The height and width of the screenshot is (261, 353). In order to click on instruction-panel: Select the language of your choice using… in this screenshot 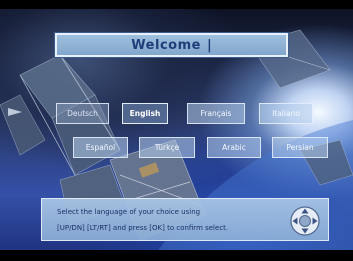, I will do `click(185, 219)`.